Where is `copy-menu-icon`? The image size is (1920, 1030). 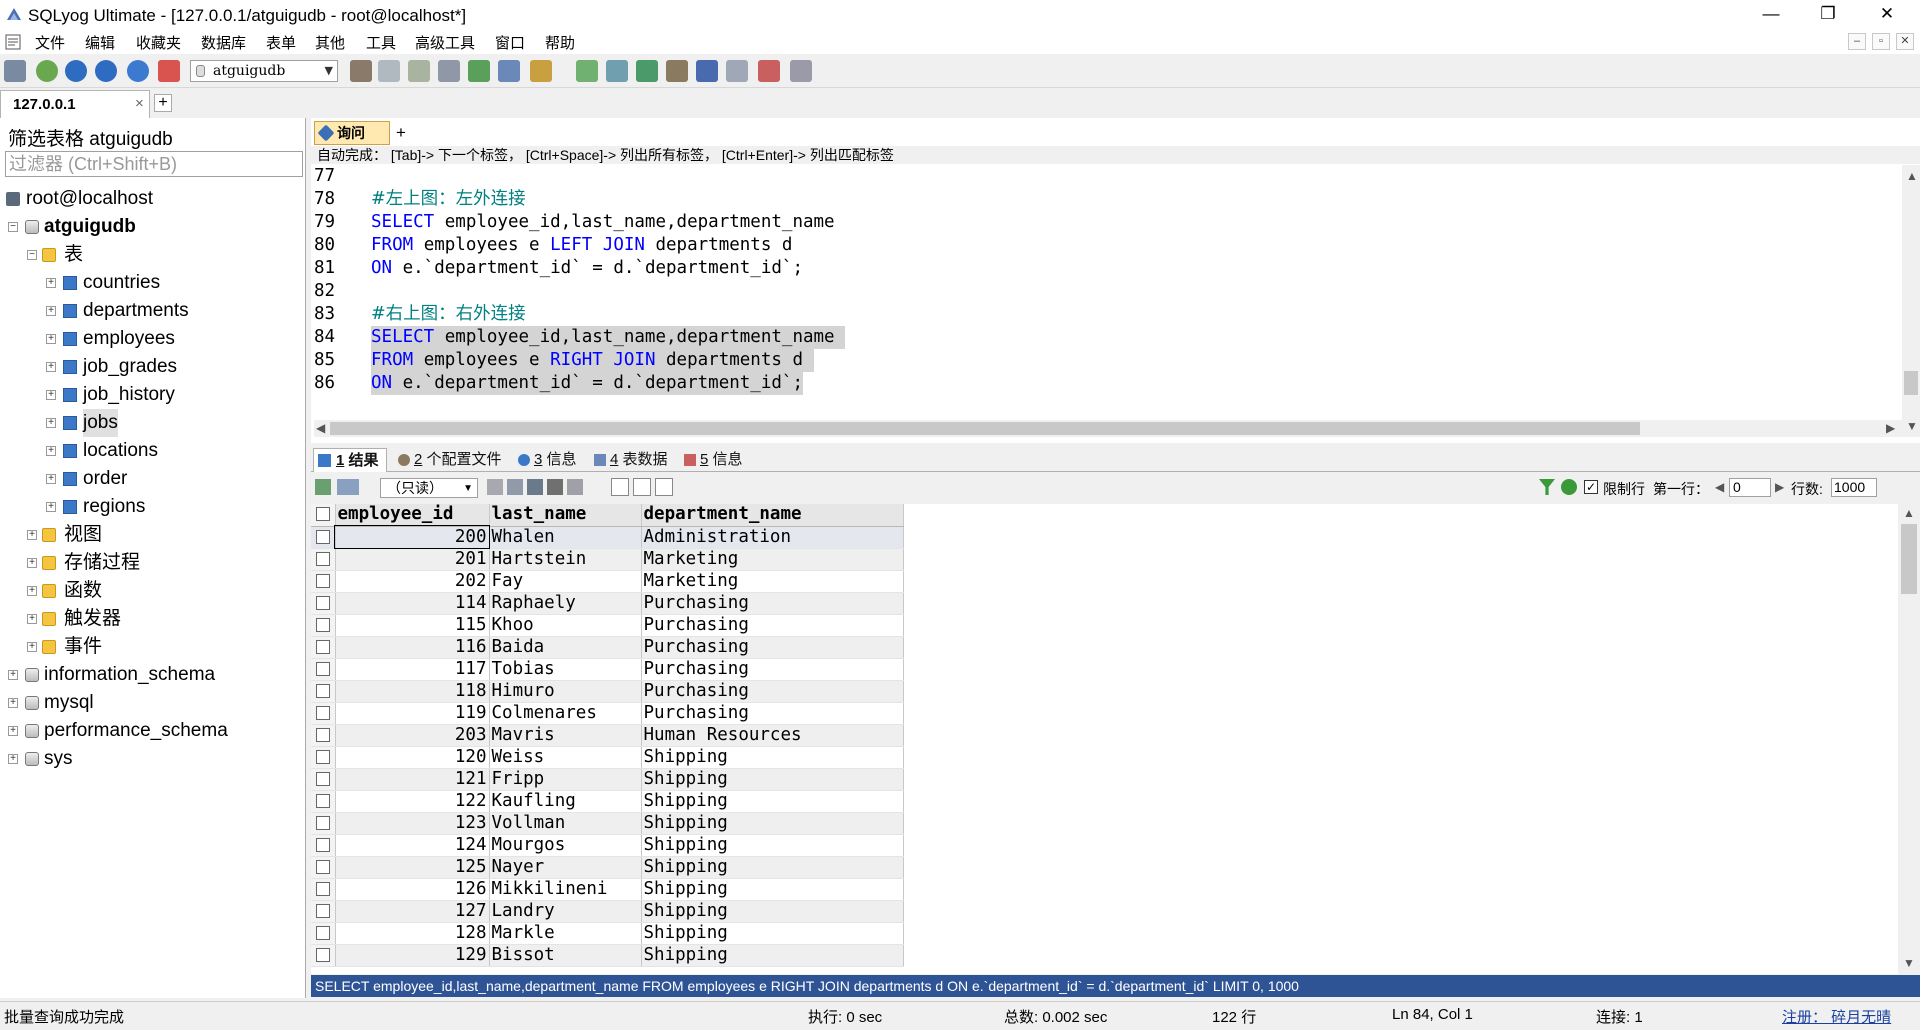
copy-menu-icon is located at coordinates (348, 487).